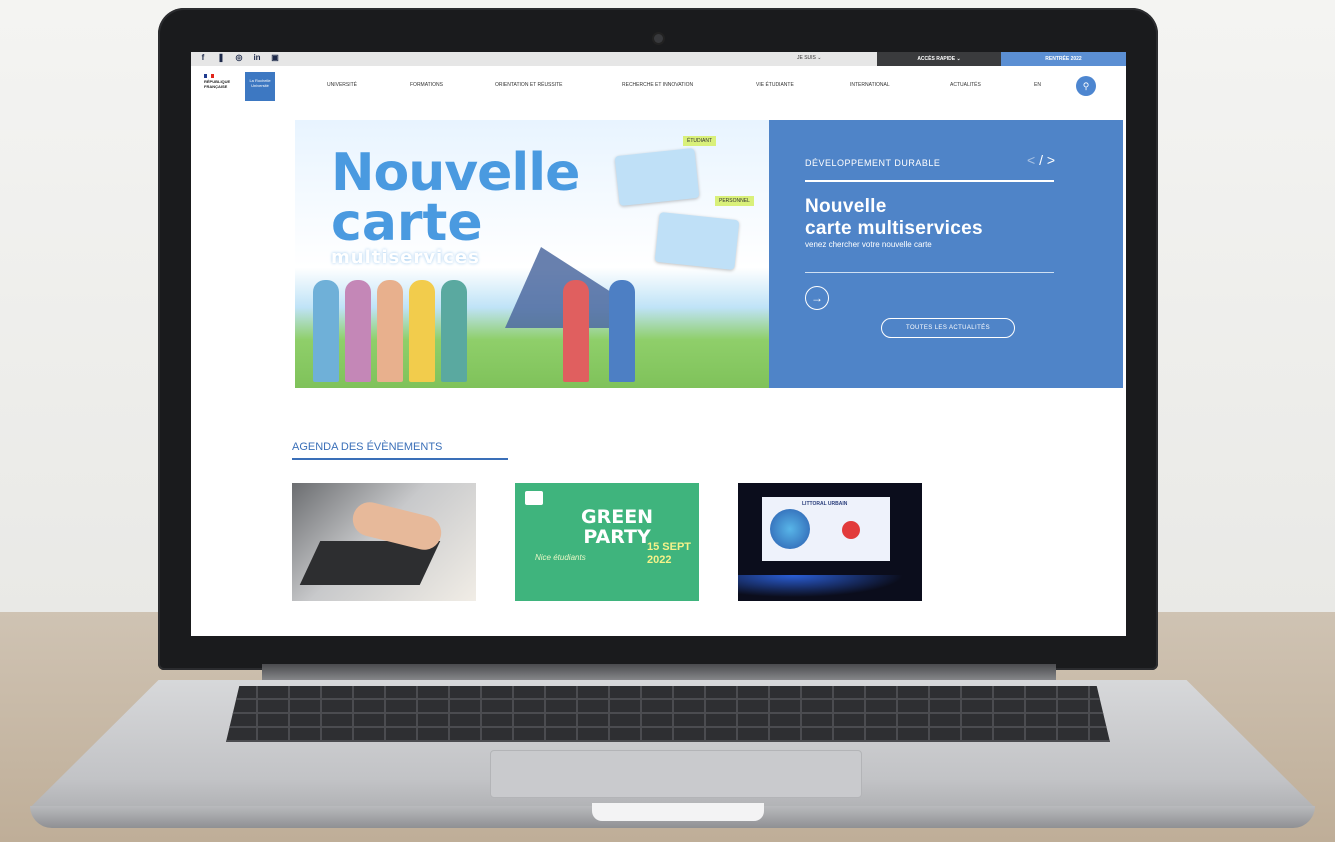 The height and width of the screenshot is (842, 1335). Describe the element at coordinates (407, 223) in the screenshot. I see `hero-image-title-line: carte` at that location.